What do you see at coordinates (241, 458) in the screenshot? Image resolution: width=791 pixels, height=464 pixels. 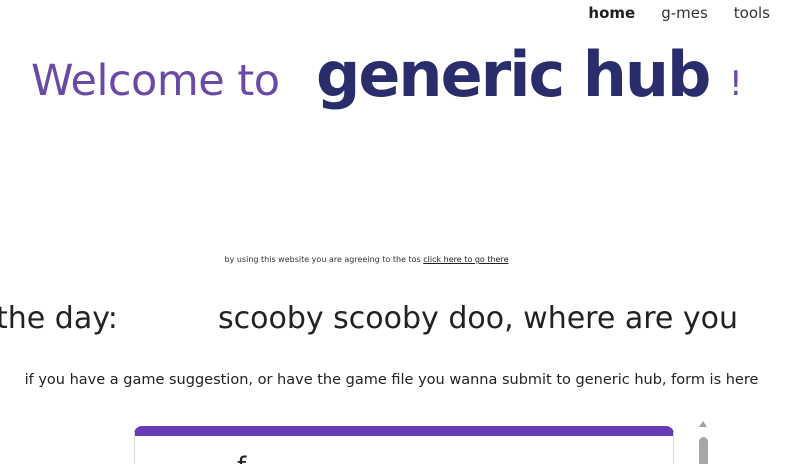 I see `form-title-partial: f` at bounding box center [241, 458].